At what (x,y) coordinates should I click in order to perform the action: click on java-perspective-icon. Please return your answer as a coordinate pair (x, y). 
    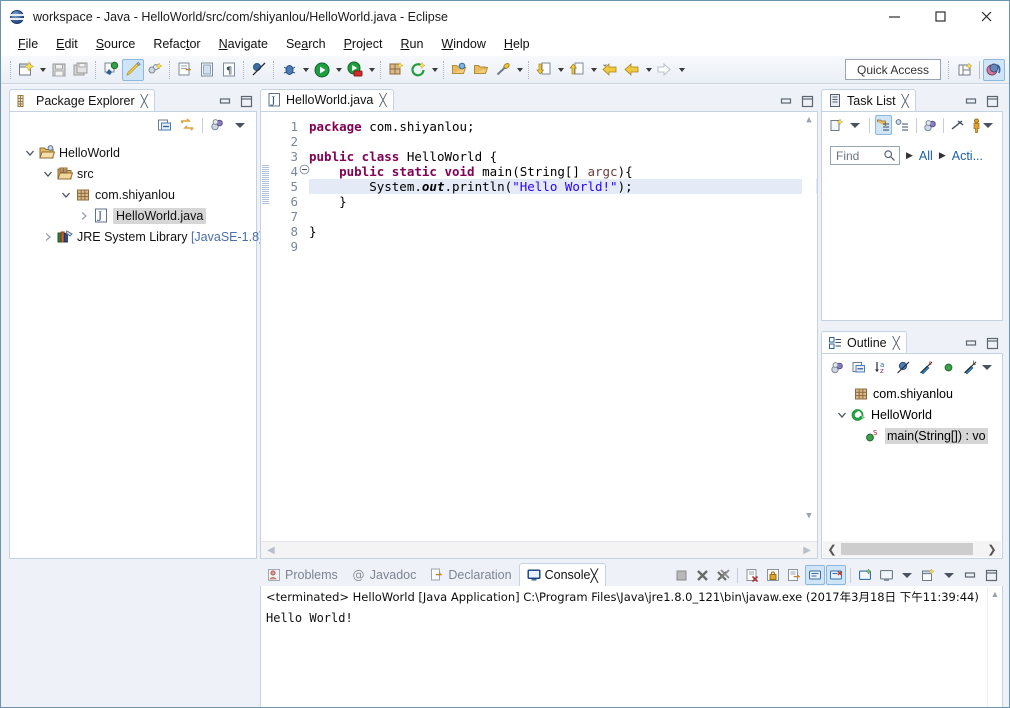
    Looking at the image, I should click on (994, 70).